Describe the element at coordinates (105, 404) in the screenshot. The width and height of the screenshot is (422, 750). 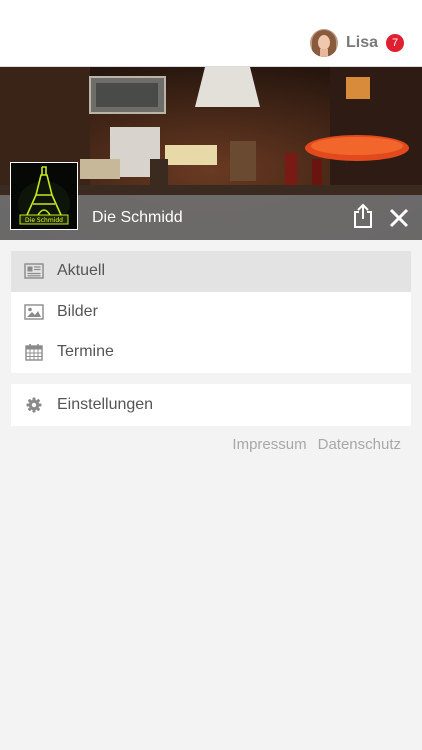
I see `menu-item-label: Einstellungen` at that location.